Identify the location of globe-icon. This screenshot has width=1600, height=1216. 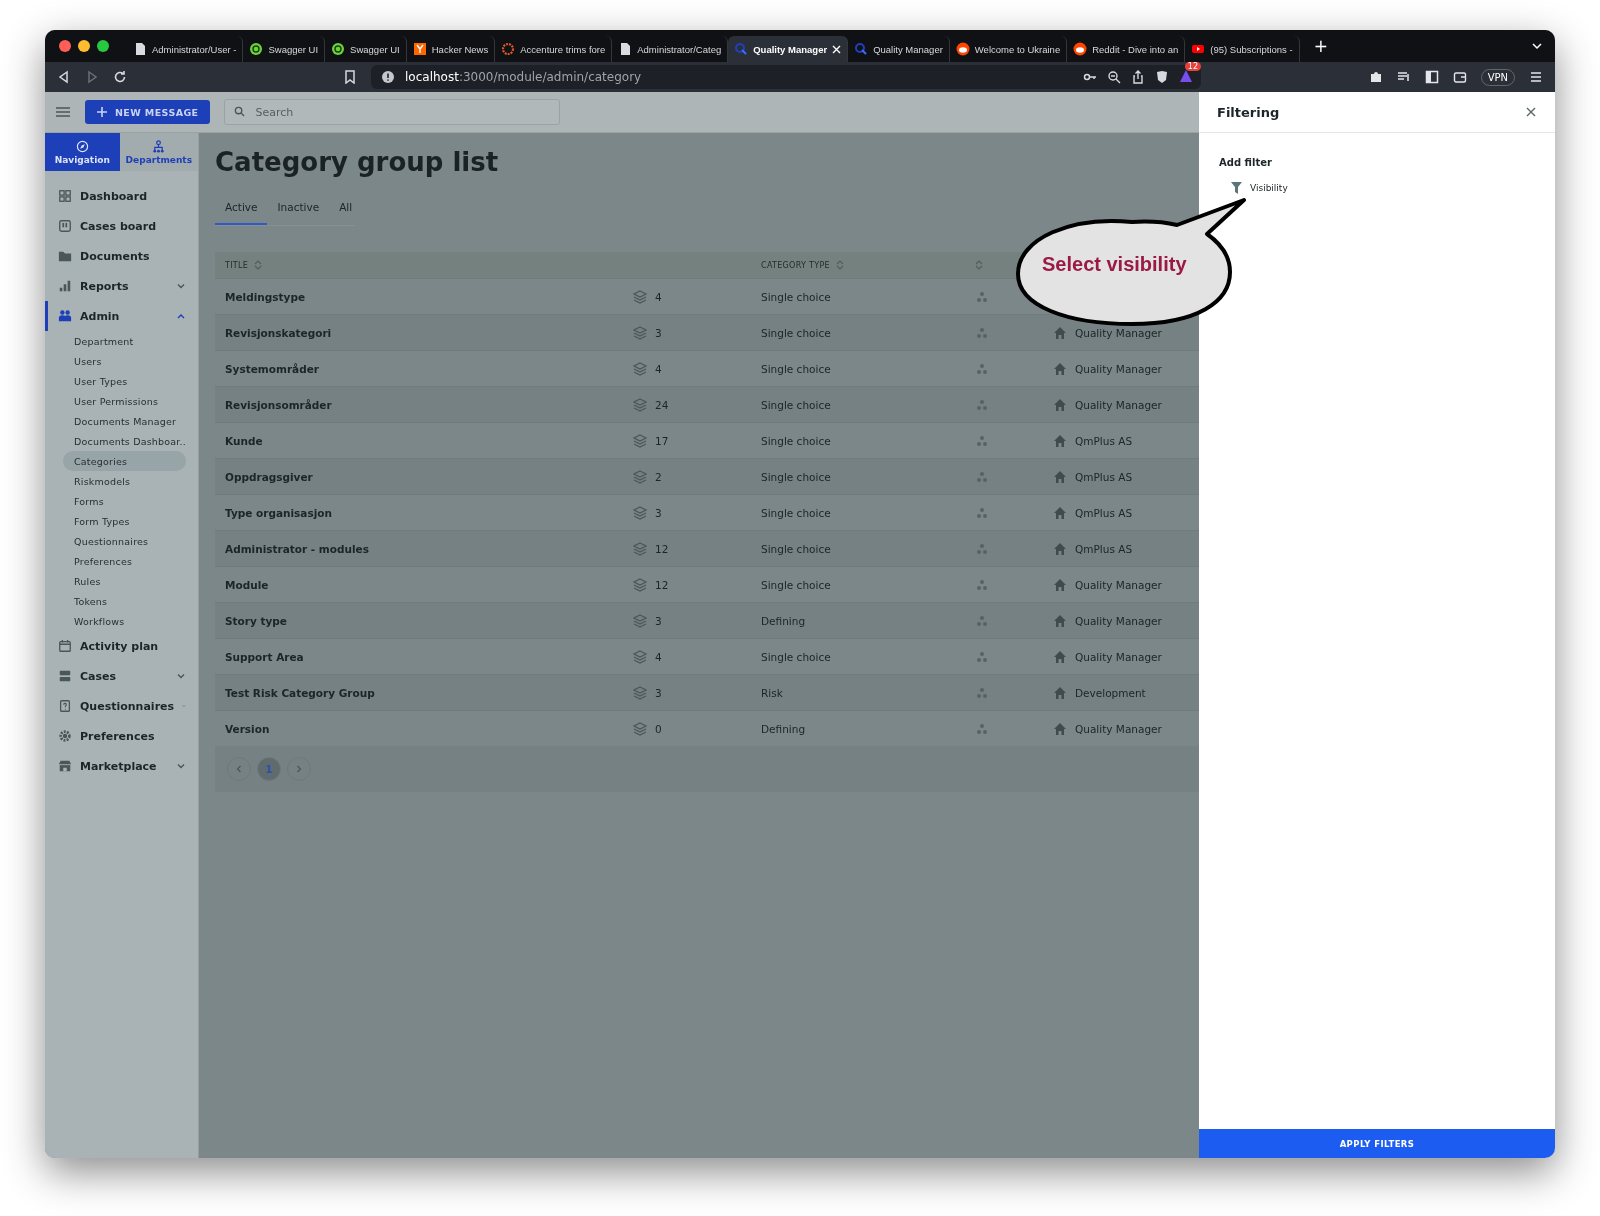
(338, 49).